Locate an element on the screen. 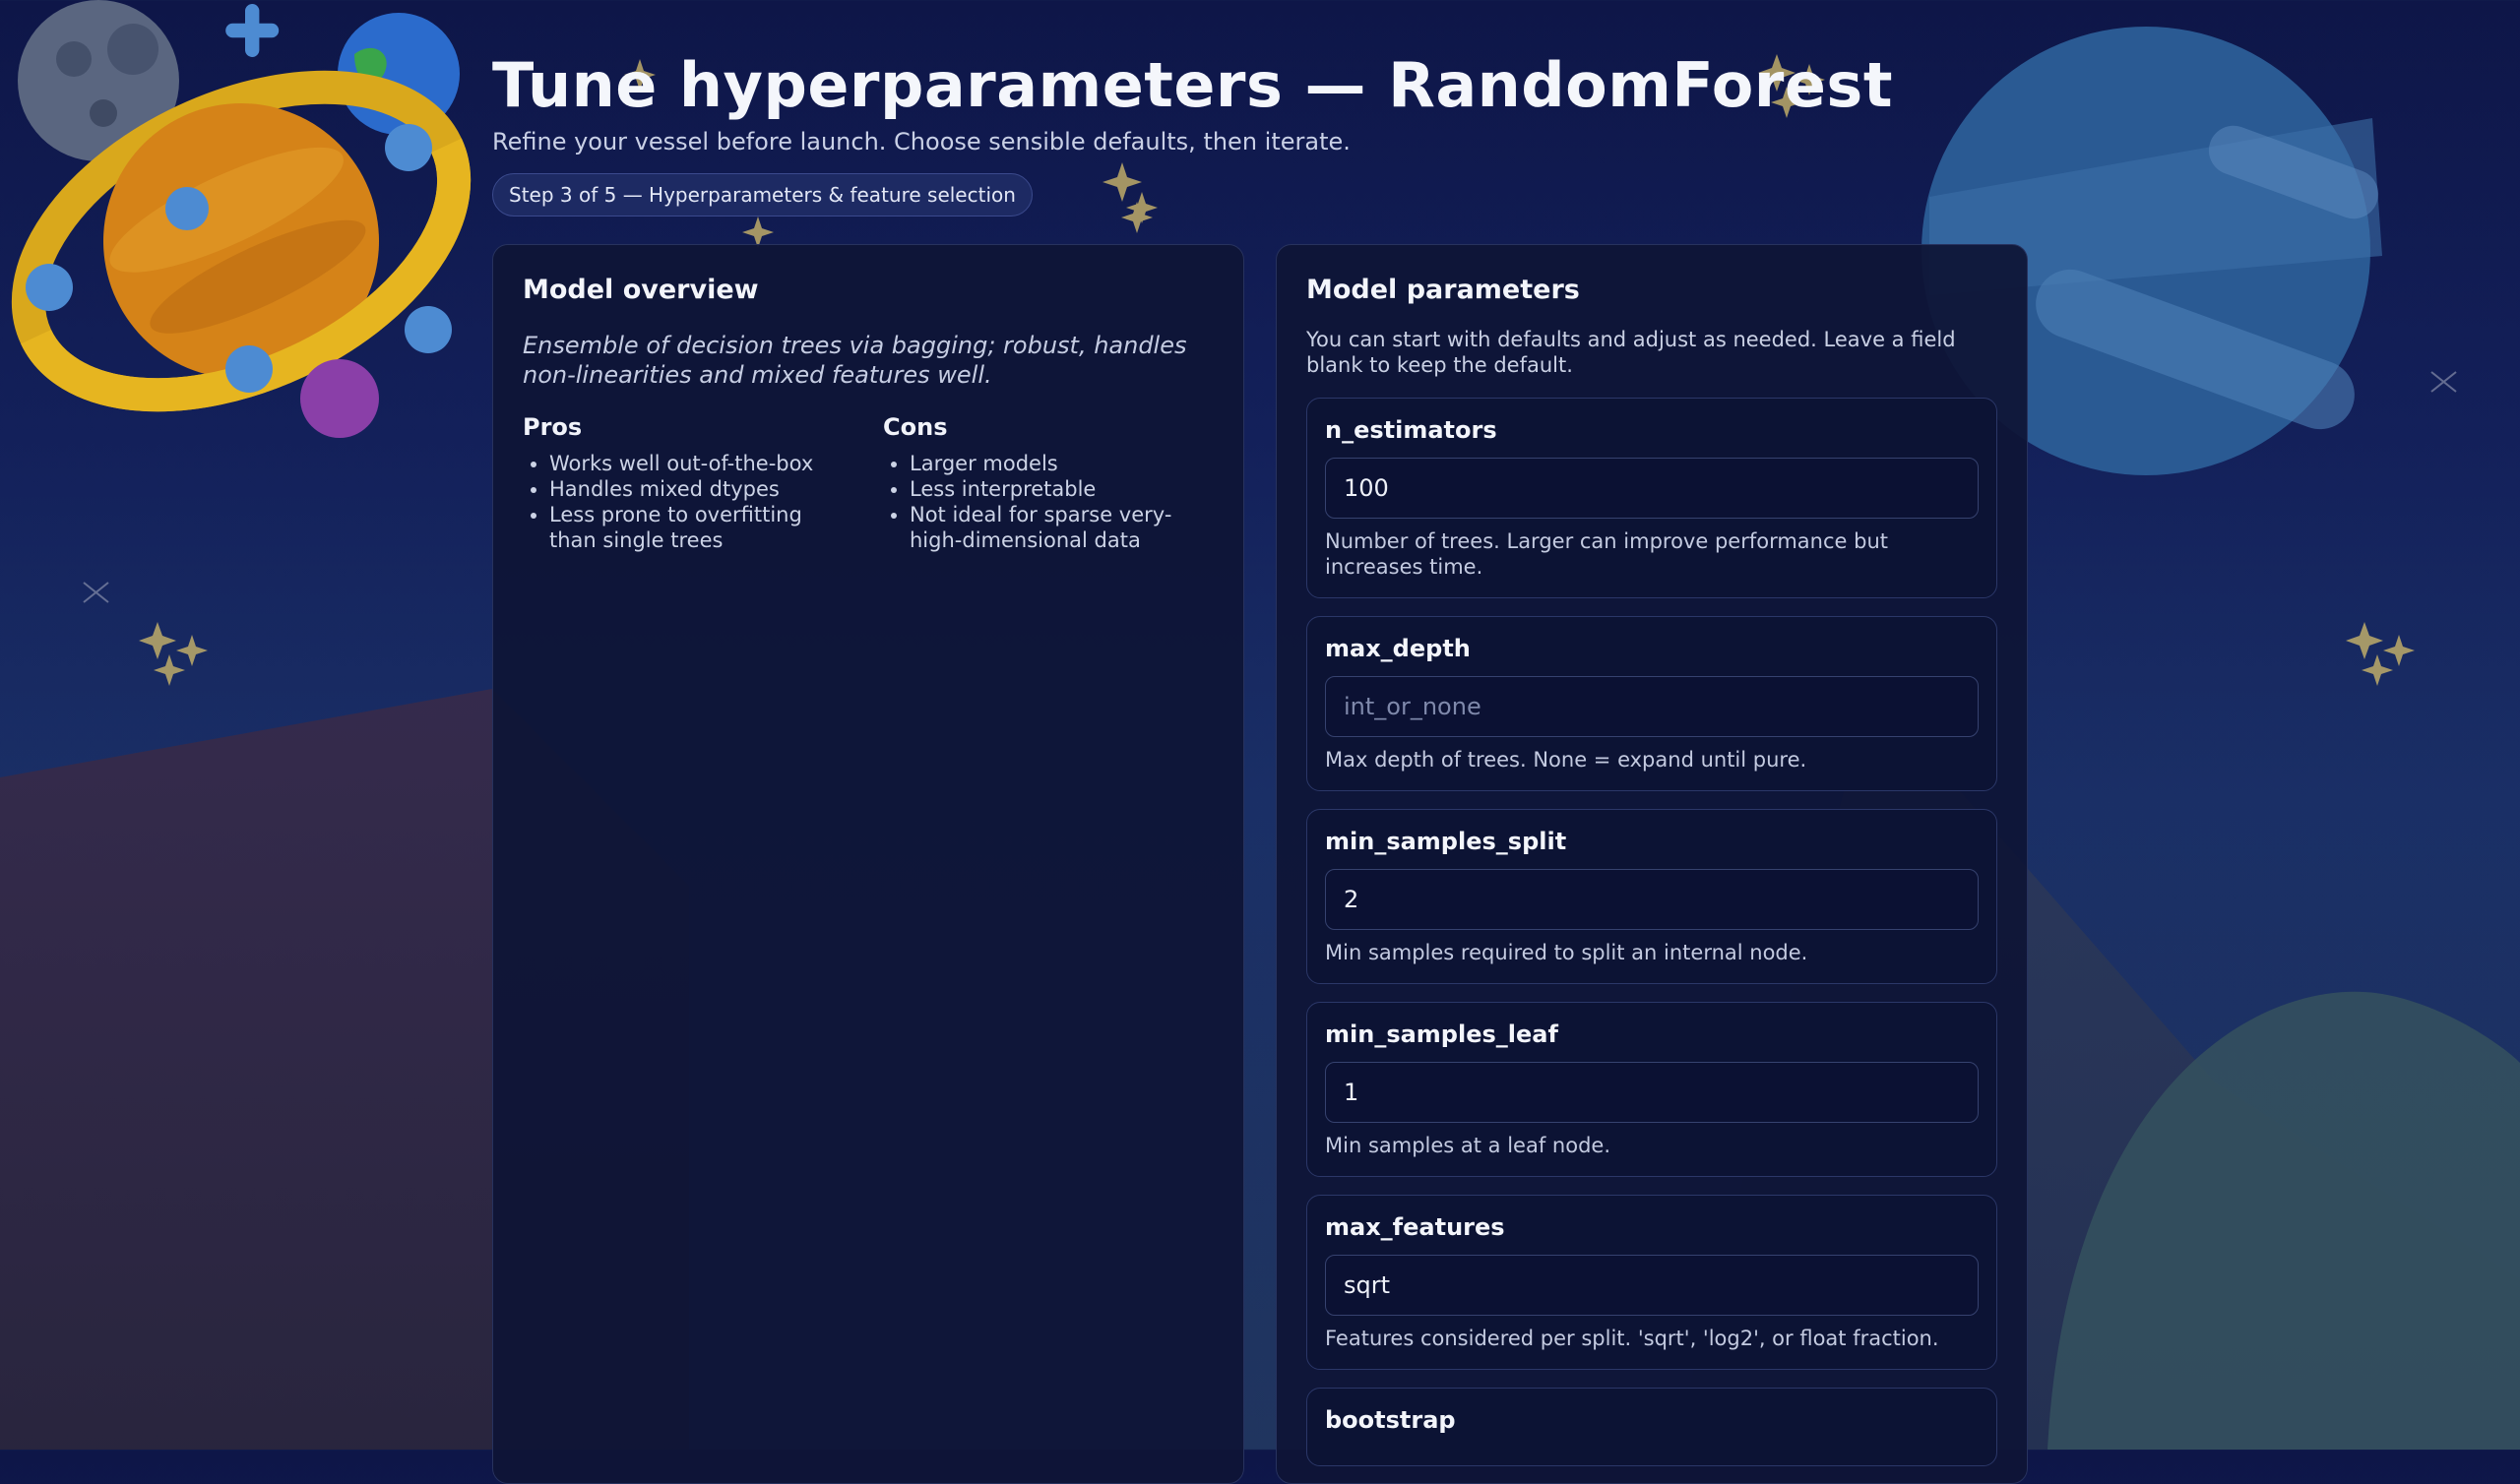 This screenshot has height=1484, width=2520. max-features-input is located at coordinates (1652, 1286).